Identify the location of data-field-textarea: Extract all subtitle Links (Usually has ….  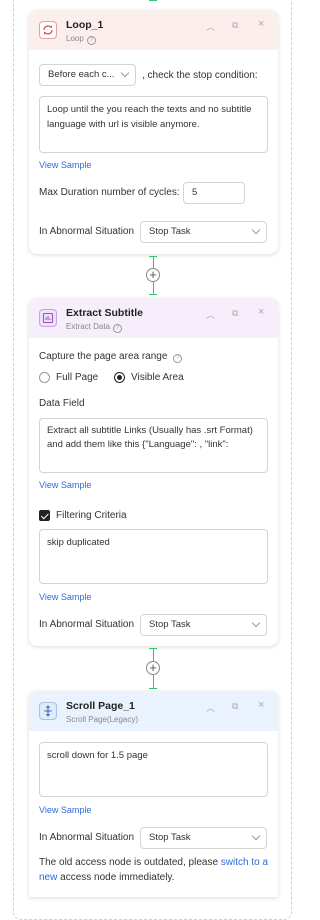
(153, 445).